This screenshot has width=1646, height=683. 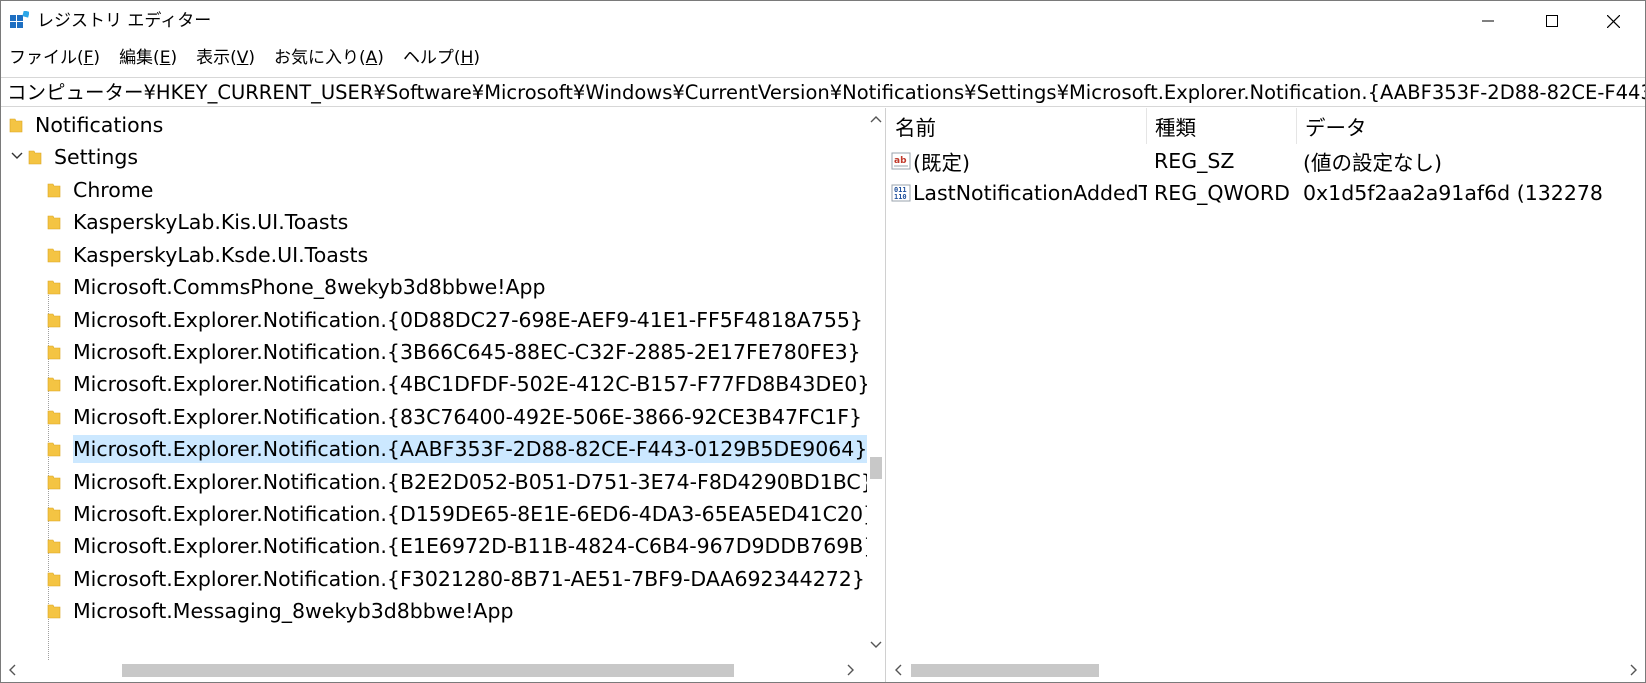 I want to click on svg-text: 110, so click(x=900, y=197).